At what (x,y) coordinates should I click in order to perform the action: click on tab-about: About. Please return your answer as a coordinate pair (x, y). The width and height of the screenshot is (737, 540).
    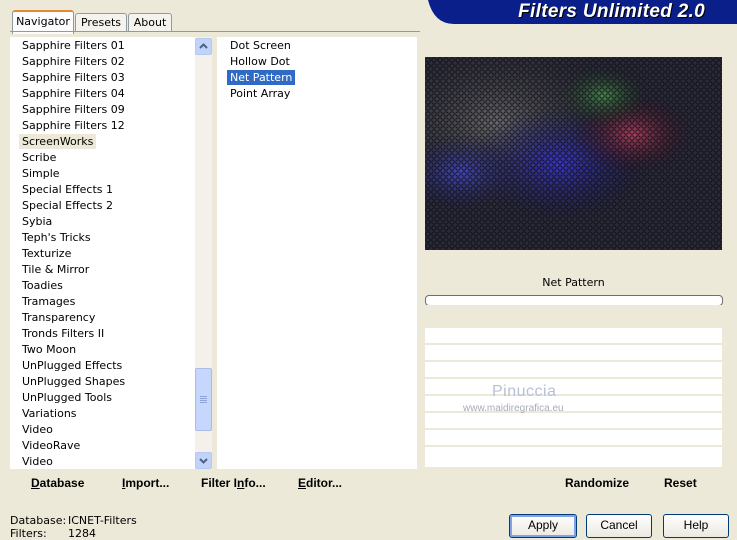
    Looking at the image, I should click on (150, 22).